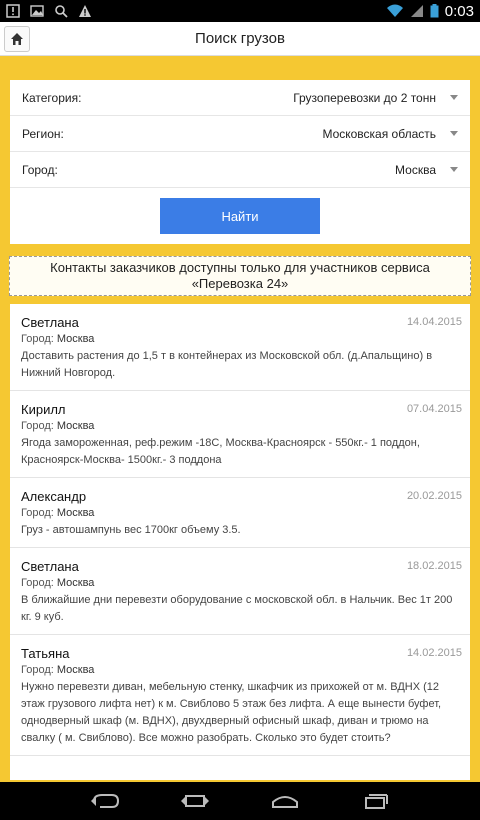 The image size is (480, 820). I want to click on fullscreen-icon, so click(195, 801).